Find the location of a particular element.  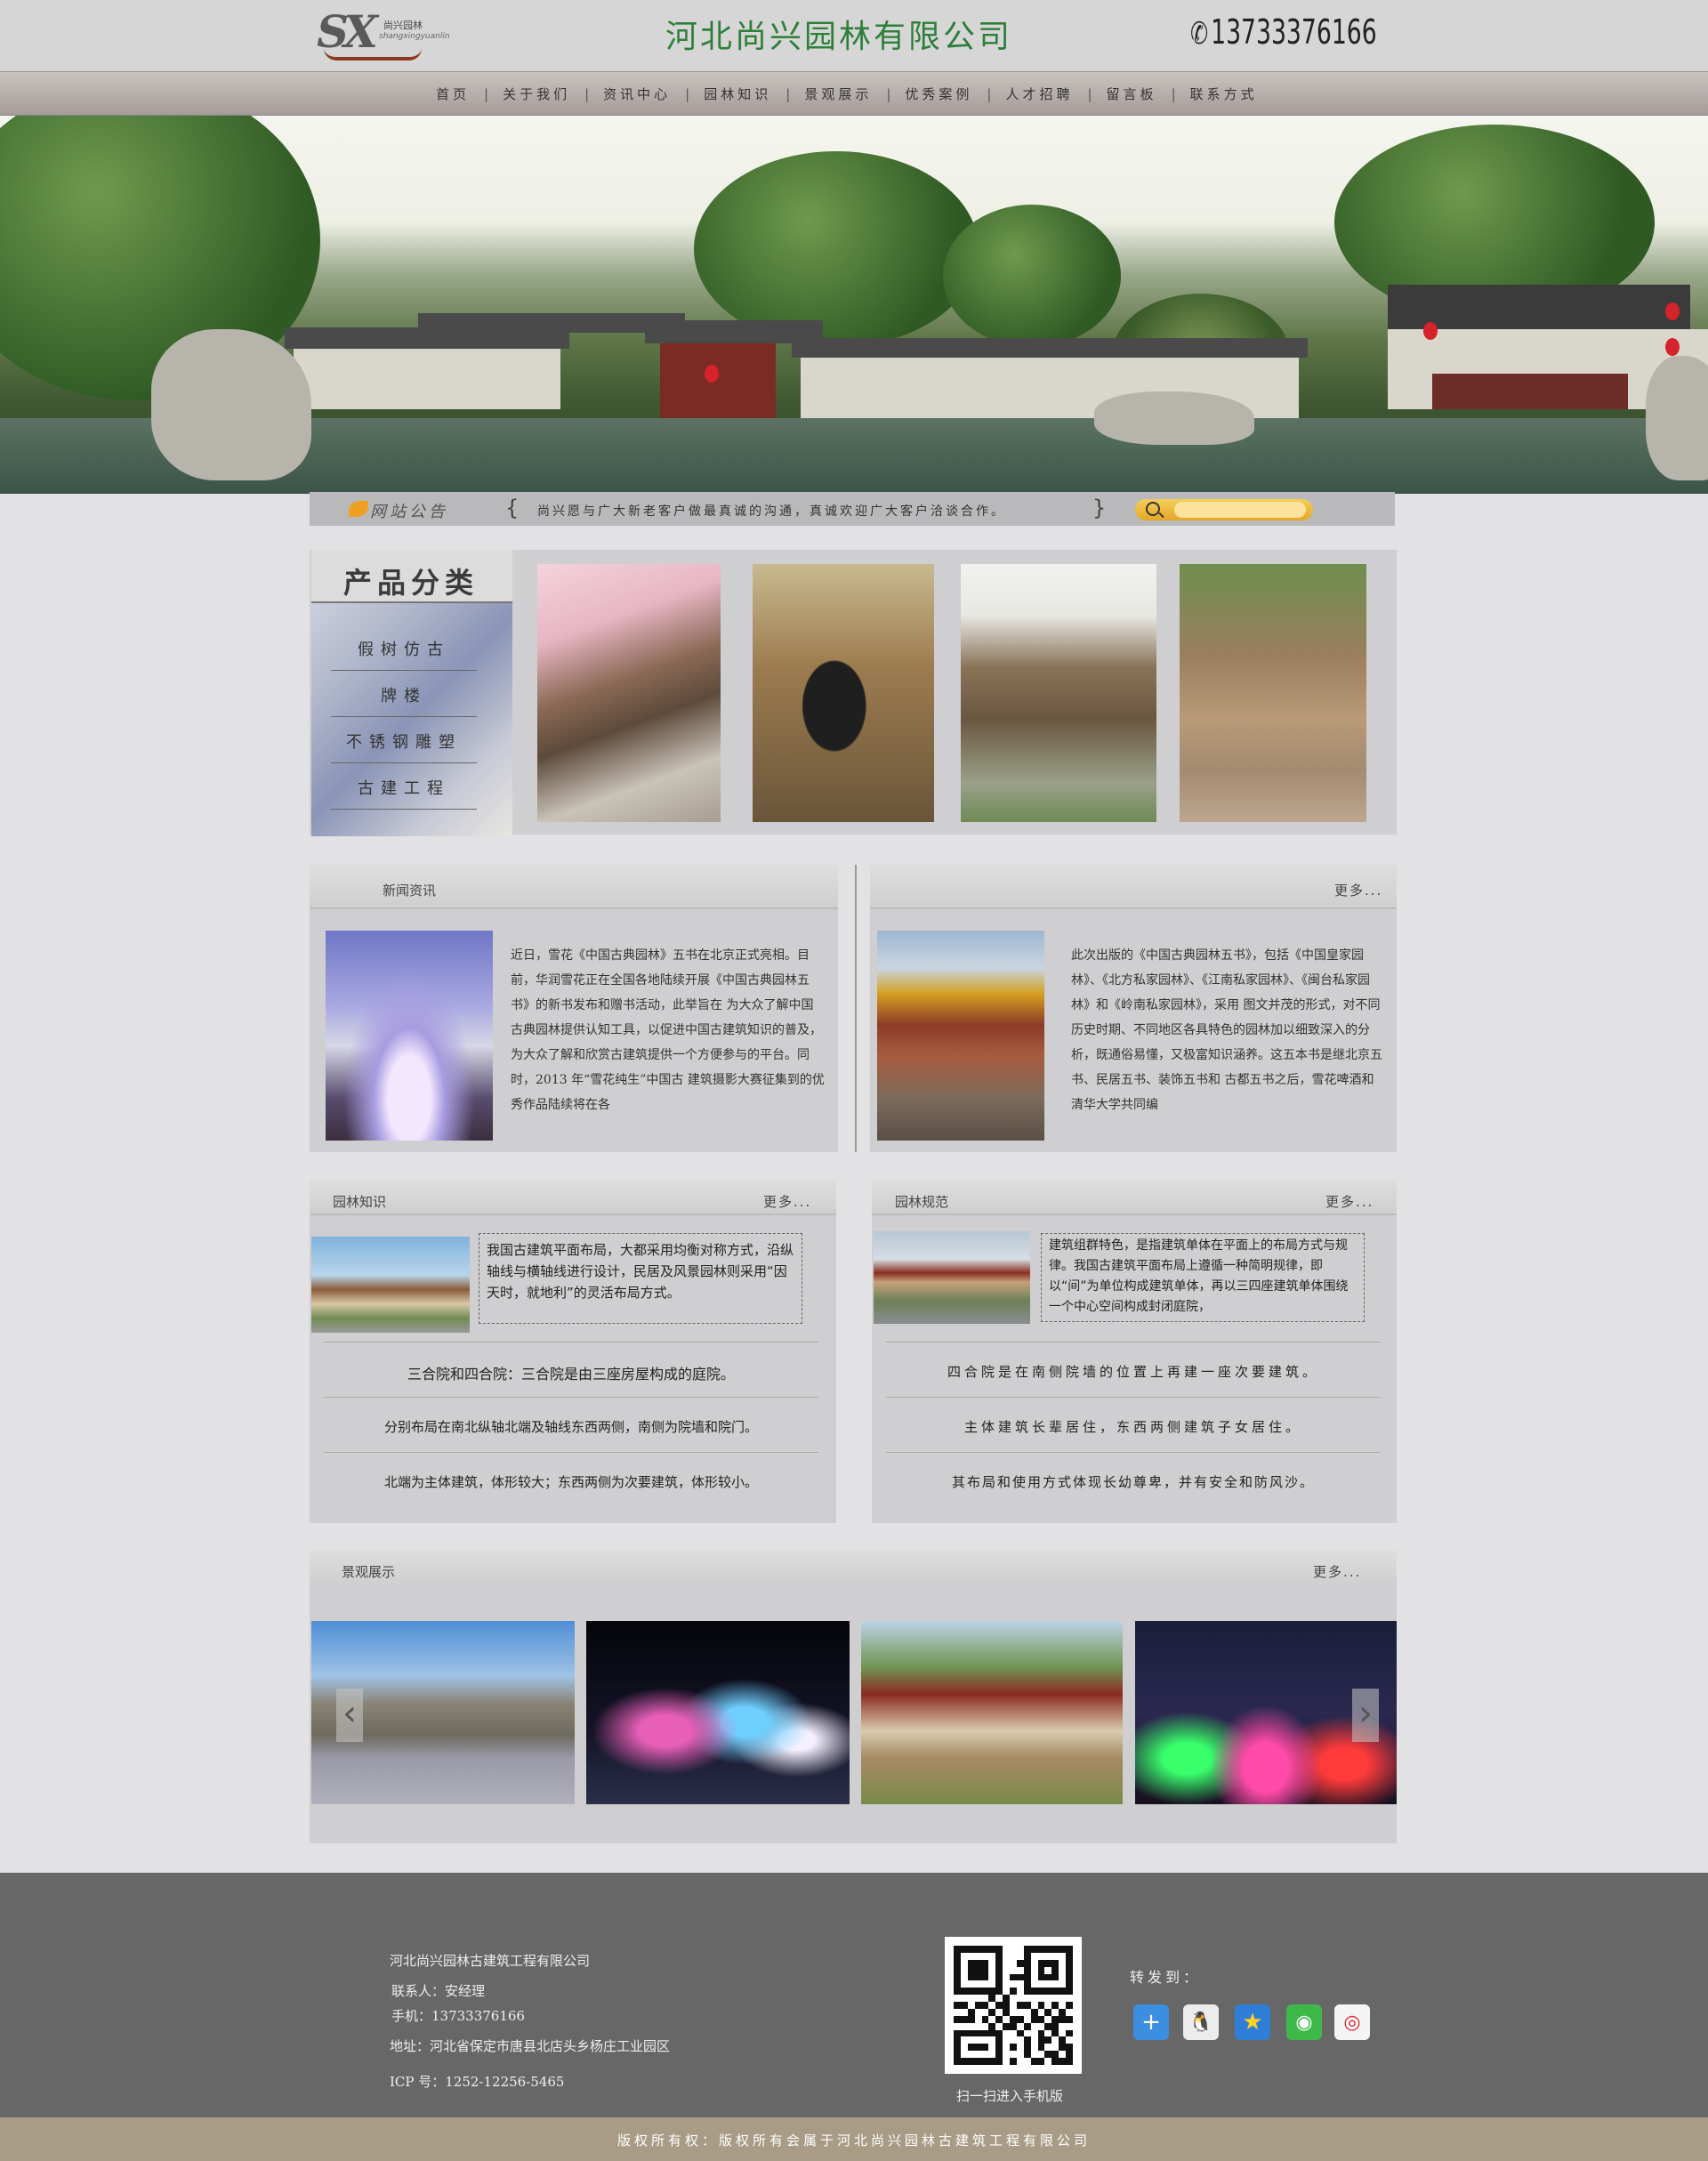

gallery-image-red-building is located at coordinates (992, 1712).